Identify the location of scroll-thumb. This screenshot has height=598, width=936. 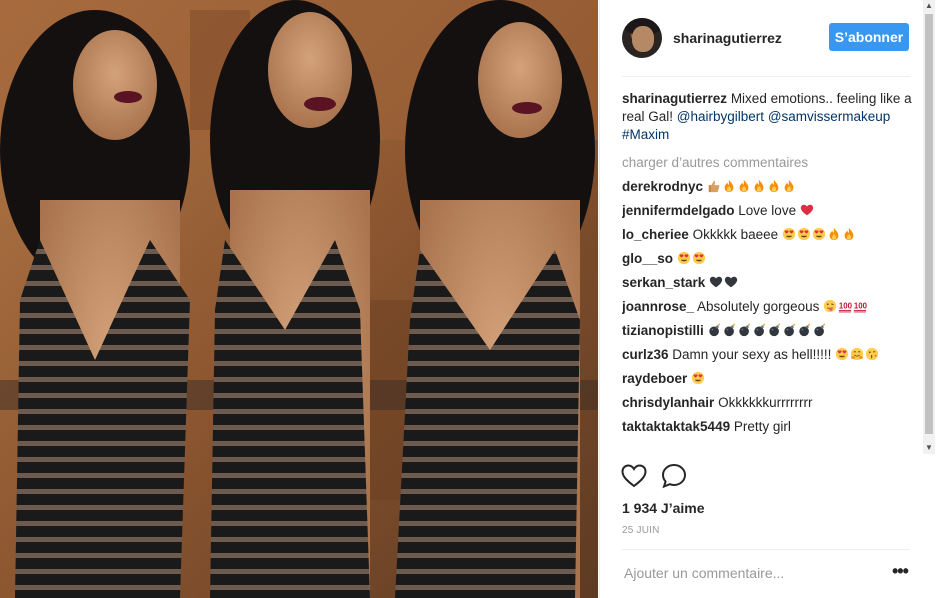
(929, 224).